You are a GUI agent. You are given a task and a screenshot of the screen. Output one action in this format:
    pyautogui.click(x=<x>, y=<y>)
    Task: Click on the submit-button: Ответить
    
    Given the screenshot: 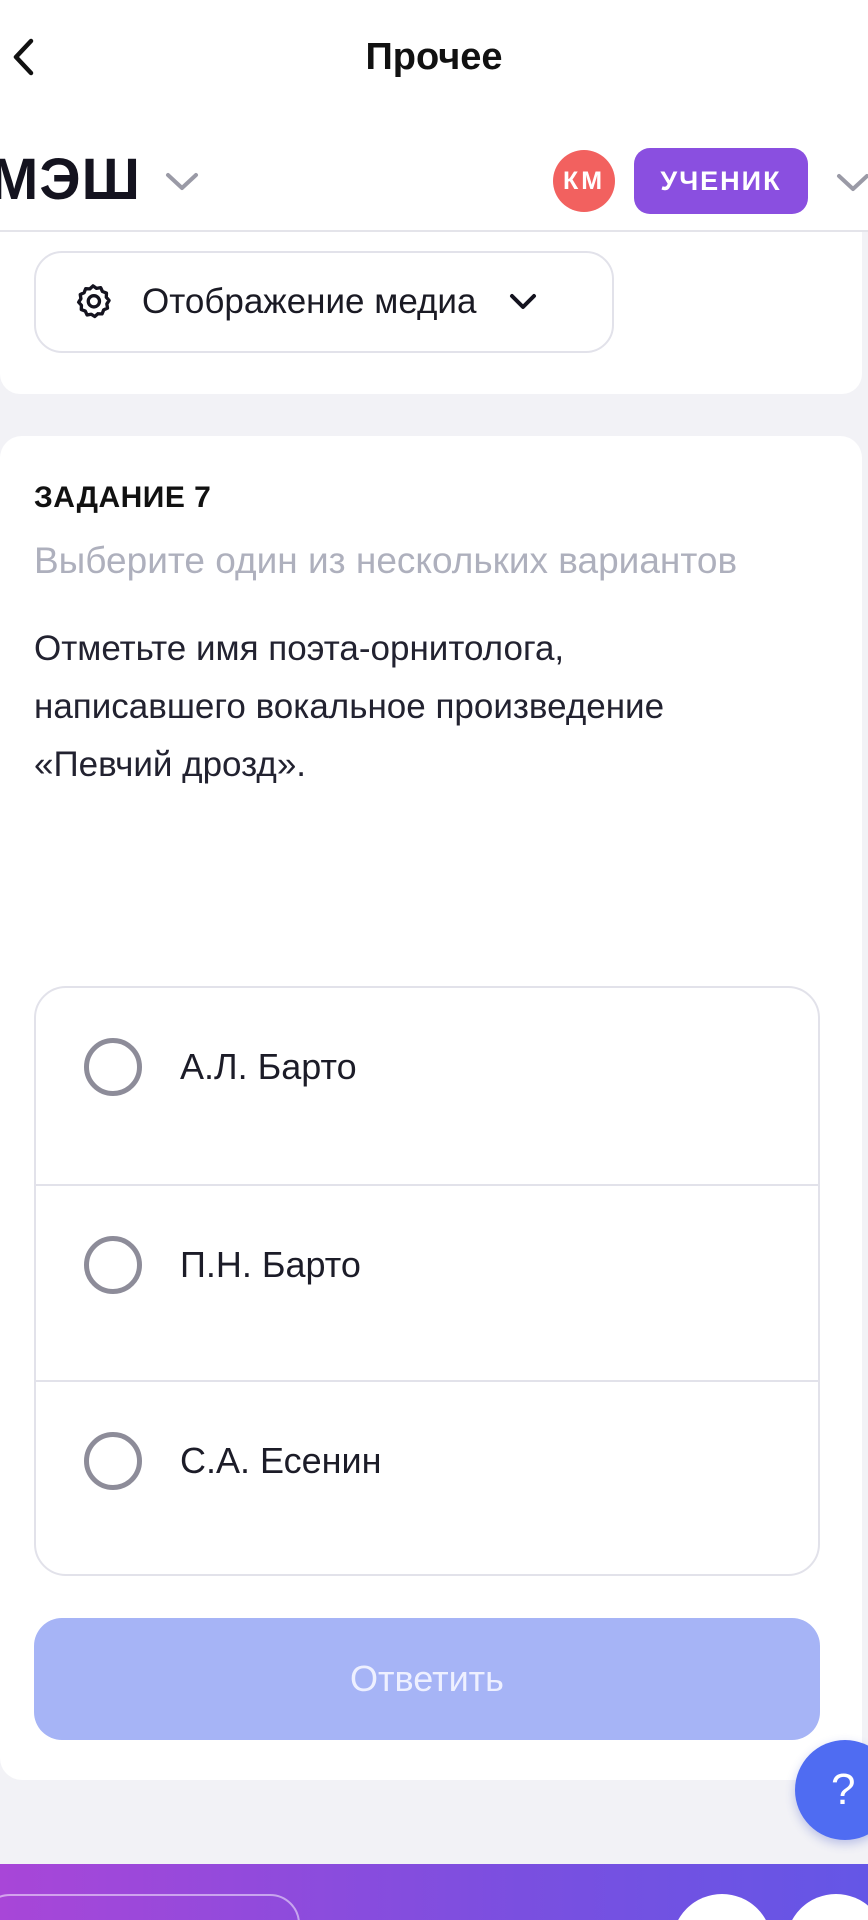 What is the action you would take?
    pyautogui.click(x=427, y=1679)
    